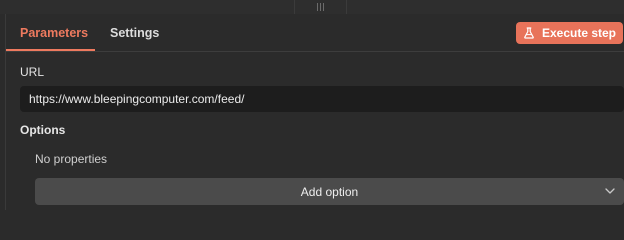  What do you see at coordinates (137, 99) in the screenshot?
I see `url-input-value: https://www.bleepingcomputer.com/feed/` at bounding box center [137, 99].